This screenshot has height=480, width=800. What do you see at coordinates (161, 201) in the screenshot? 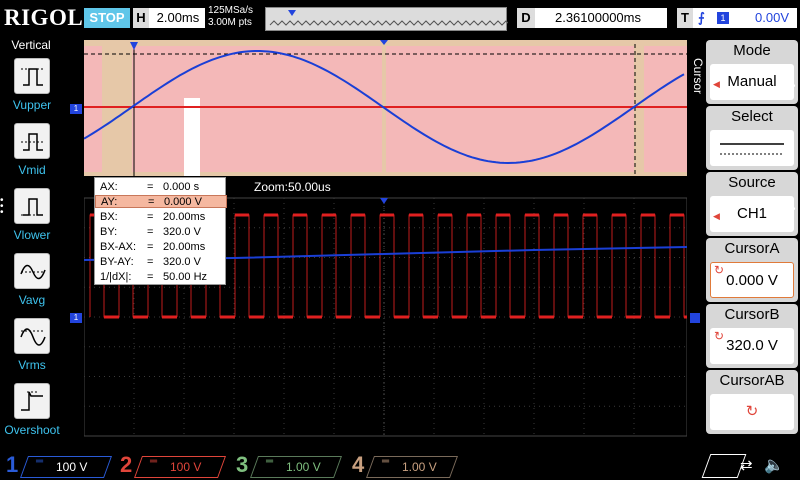
I see `readout-row-selected: AY: = 0.000 V` at bounding box center [161, 201].